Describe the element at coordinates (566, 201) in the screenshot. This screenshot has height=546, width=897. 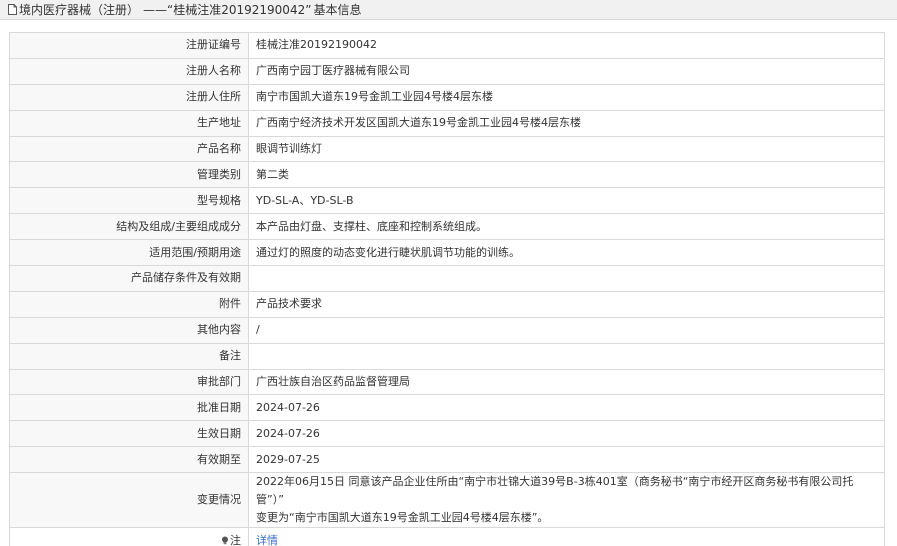
I see `row-value: YD-SL-A、YD-SL-B` at that location.